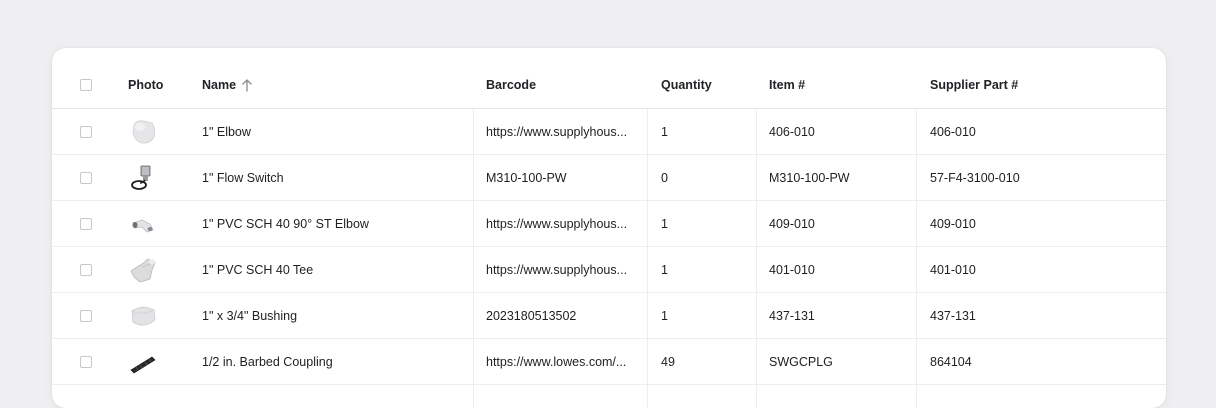 This screenshot has width=1216, height=408. I want to click on item-name: 1" PVC SCH 40 90° ST Elbow, so click(285, 223).